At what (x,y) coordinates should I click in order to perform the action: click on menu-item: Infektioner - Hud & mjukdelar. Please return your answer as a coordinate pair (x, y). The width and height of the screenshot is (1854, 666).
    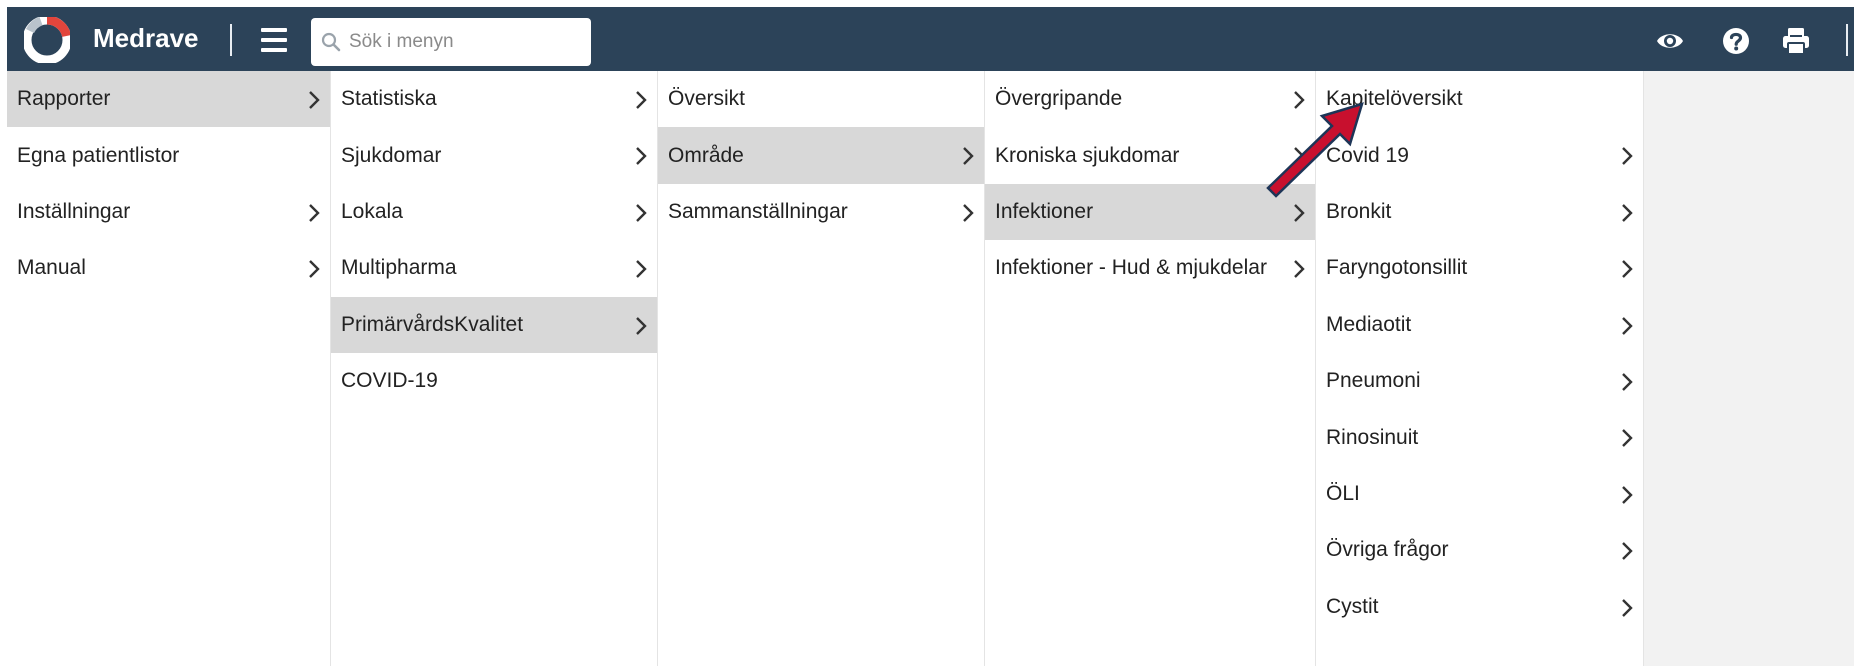
    Looking at the image, I should click on (1150, 268).